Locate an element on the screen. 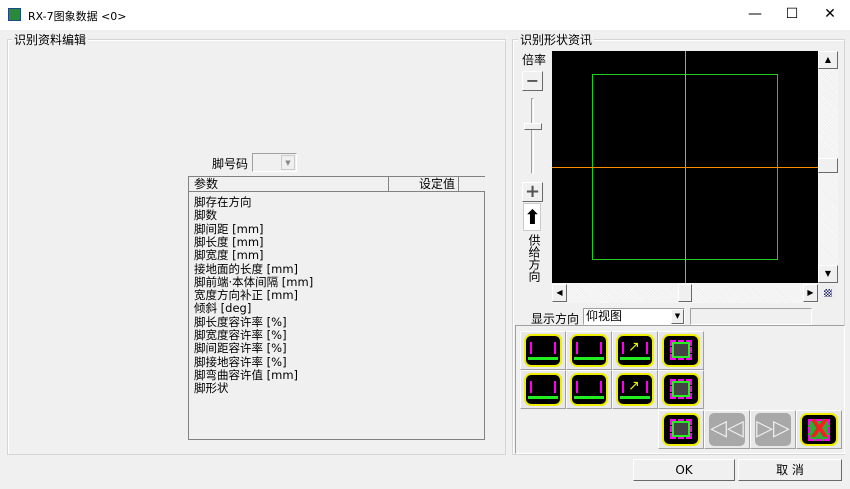  table-row: 宽度方向补正 [mm] is located at coordinates (246, 295).